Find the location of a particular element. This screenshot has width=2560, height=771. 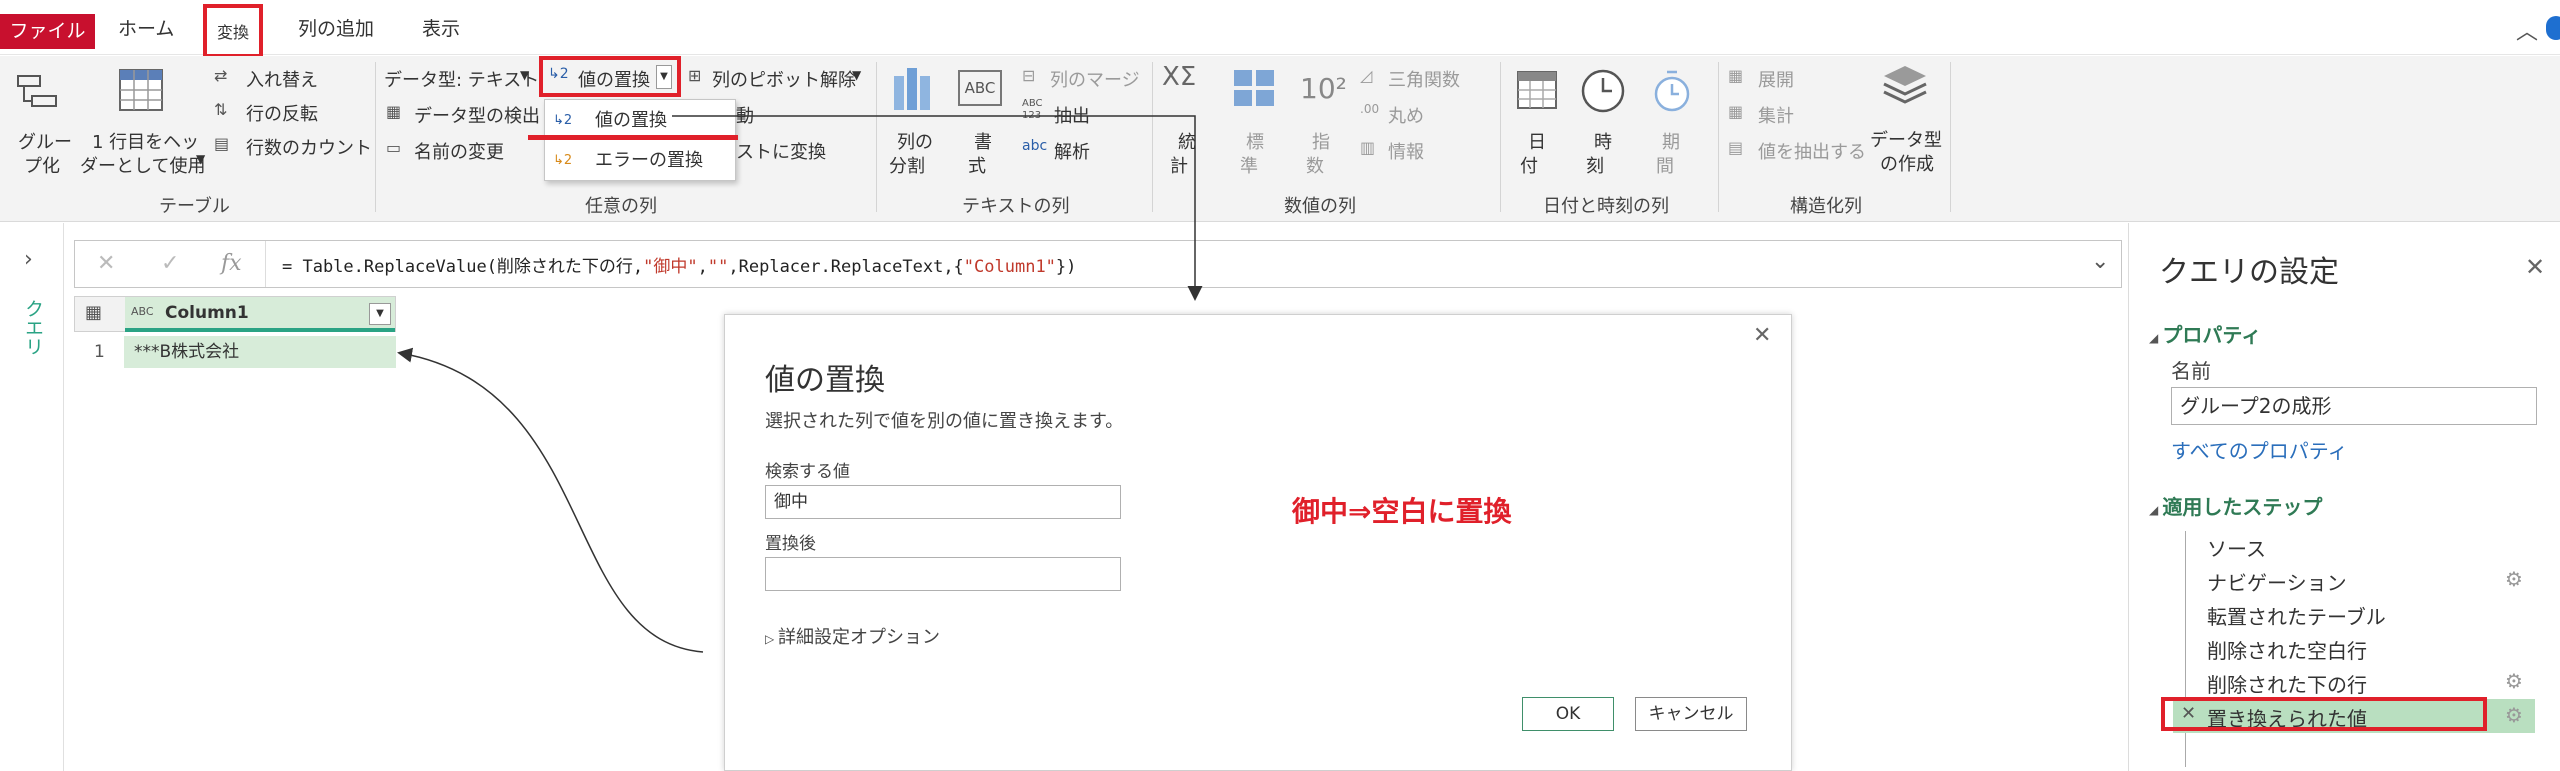

find-input: 御中 is located at coordinates (943, 502).